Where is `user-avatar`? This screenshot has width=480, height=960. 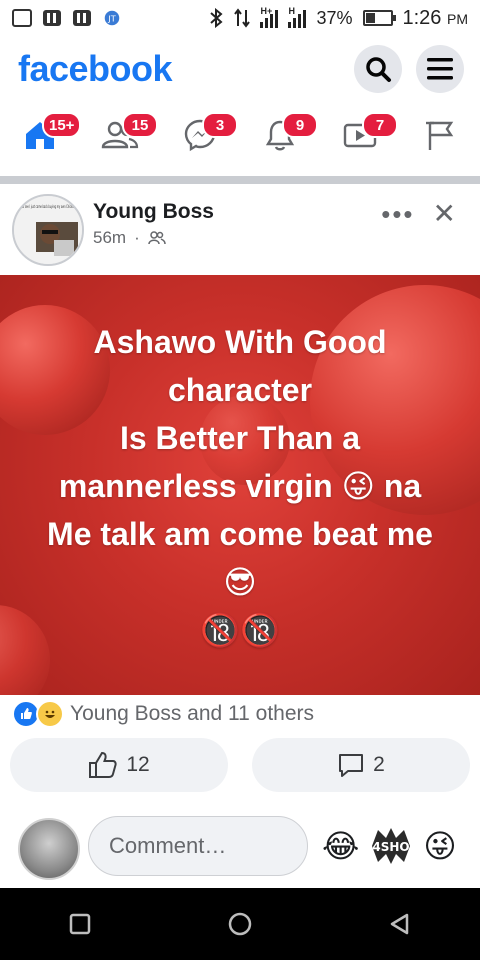
user-avatar is located at coordinates (49, 849).